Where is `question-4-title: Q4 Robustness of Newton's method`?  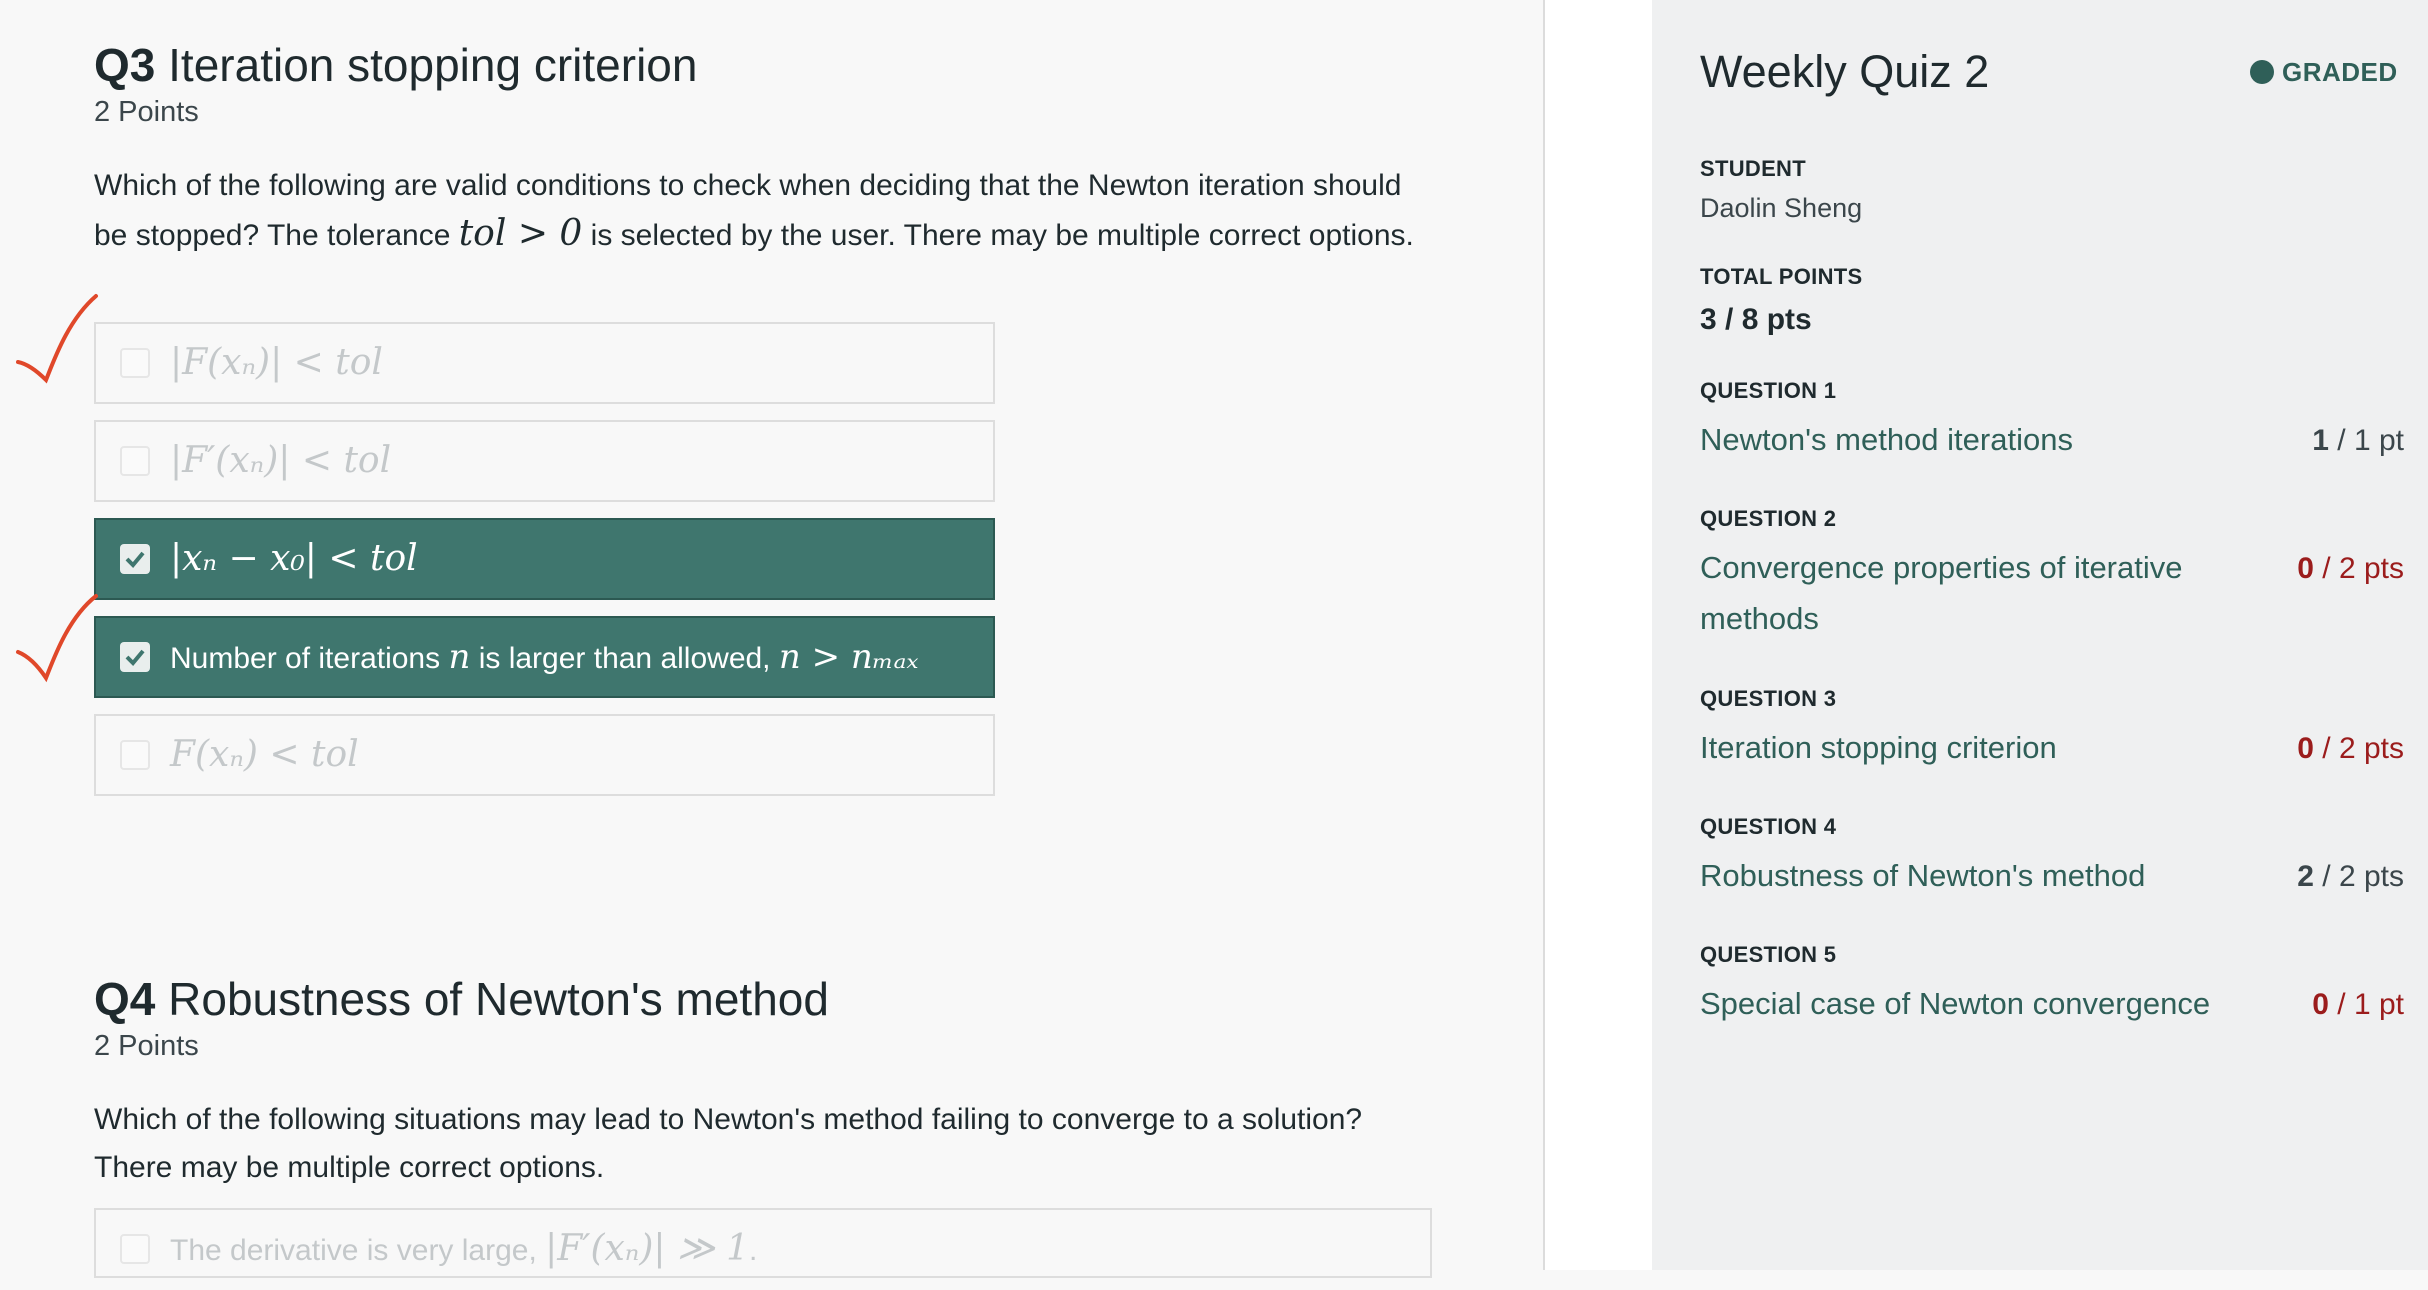 question-4-title: Q4 Robustness of Newton's method is located at coordinates (461, 999).